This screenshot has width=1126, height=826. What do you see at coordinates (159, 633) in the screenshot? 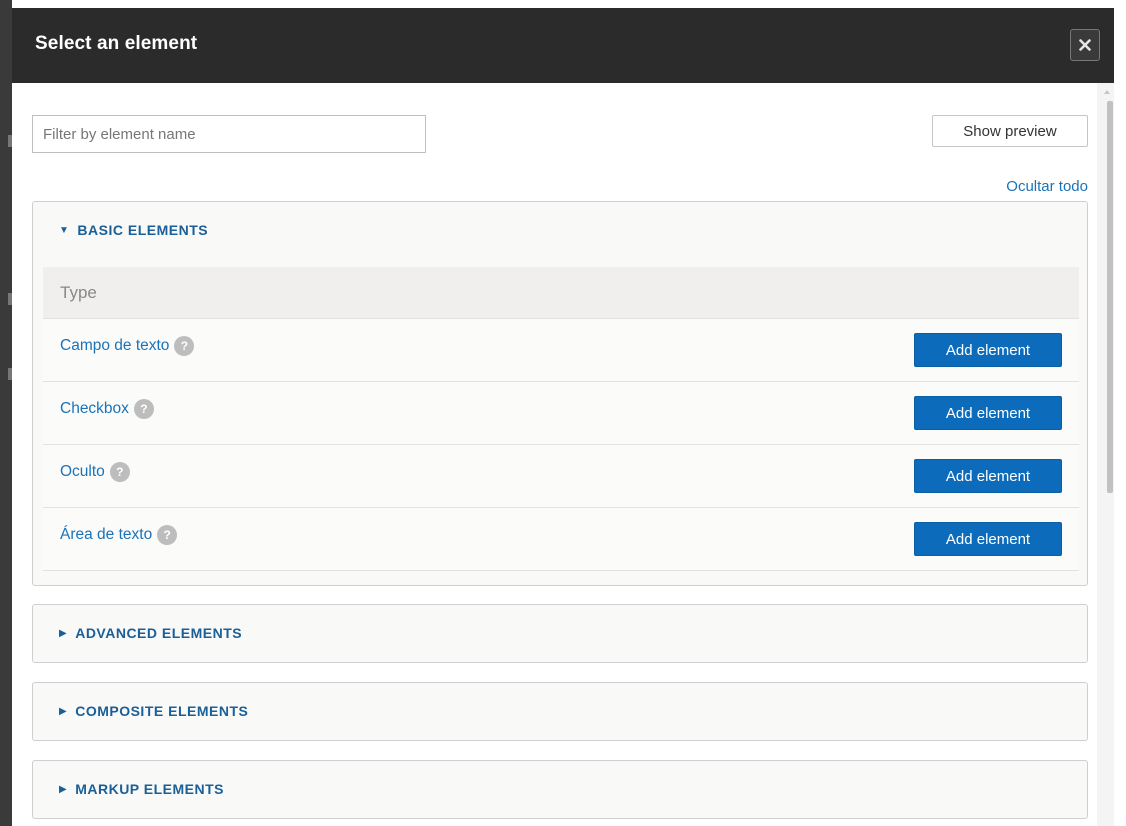
I see `group-label: ADVANCED ELEMENTS` at bounding box center [159, 633].